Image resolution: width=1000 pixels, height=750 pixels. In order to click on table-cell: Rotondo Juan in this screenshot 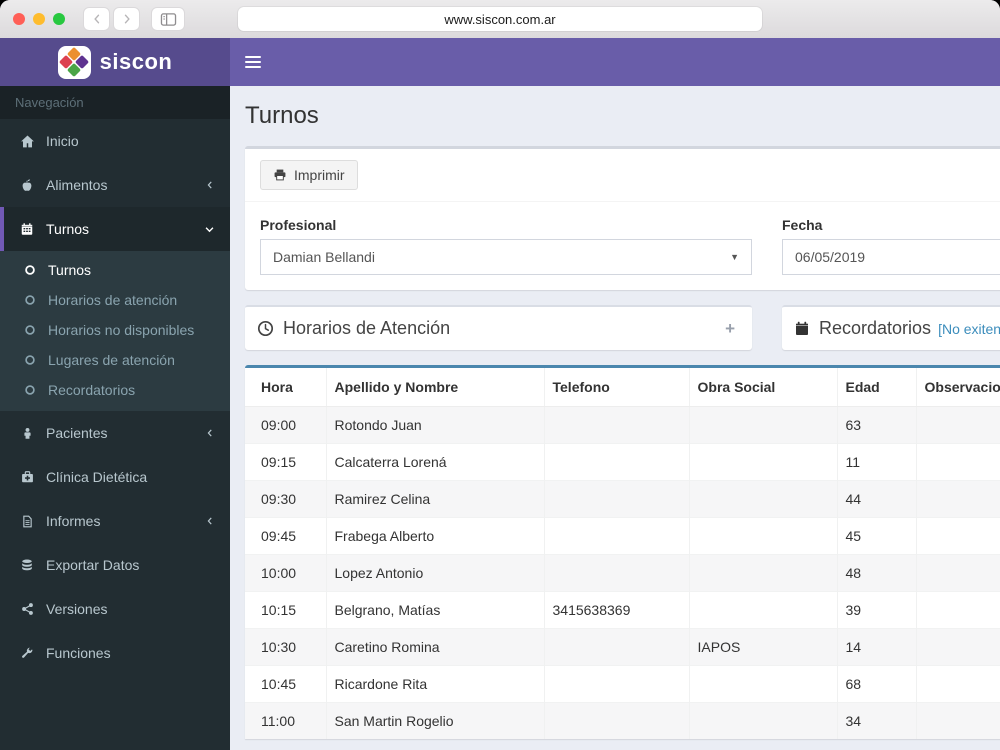, I will do `click(434, 425)`.